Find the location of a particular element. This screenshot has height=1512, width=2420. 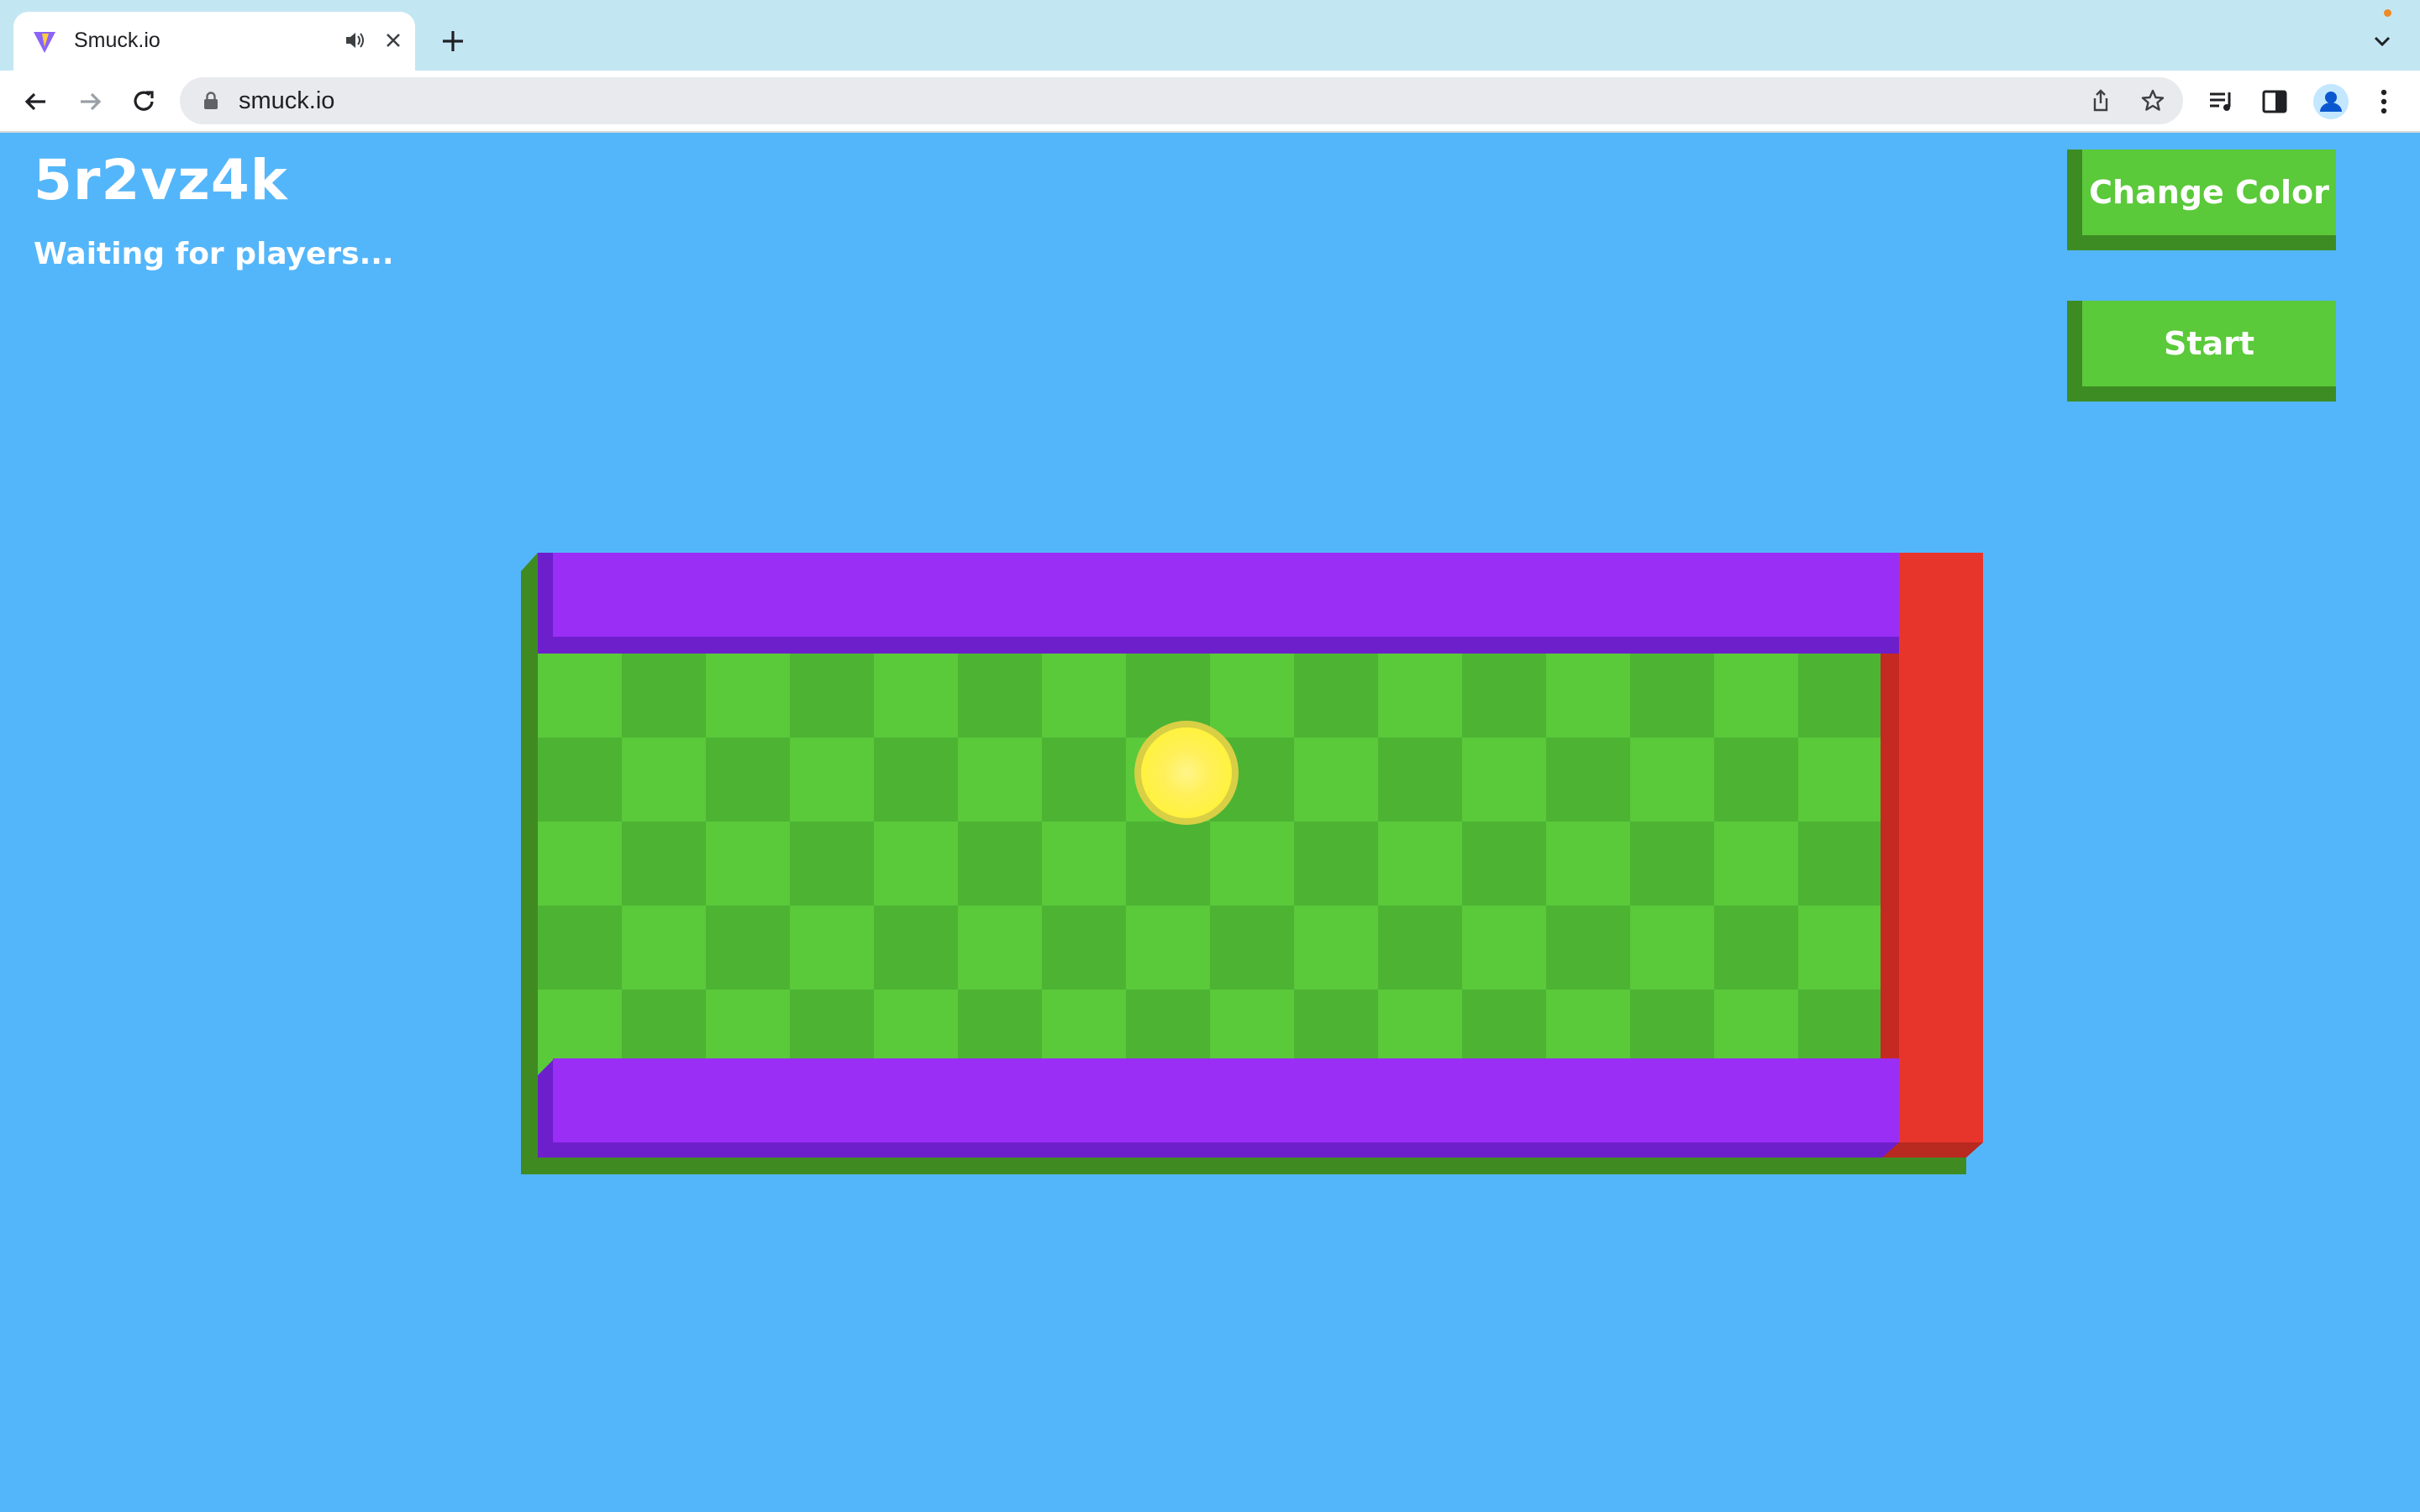

right-wall-bottom is located at coordinates (1932, 1150).